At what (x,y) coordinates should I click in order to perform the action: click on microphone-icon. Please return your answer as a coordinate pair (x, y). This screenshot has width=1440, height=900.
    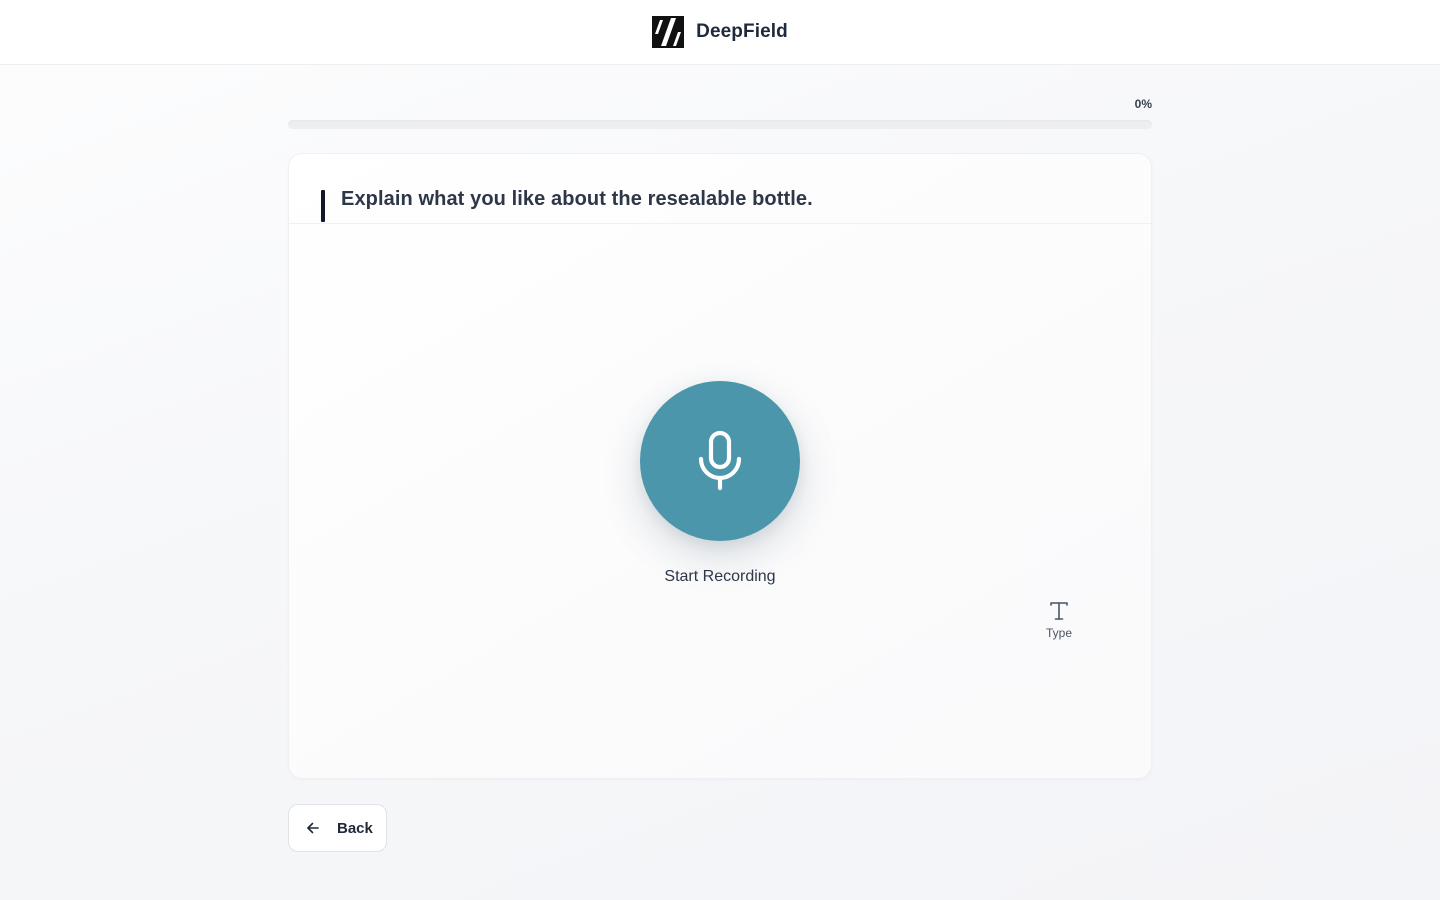
    Looking at the image, I should click on (720, 460).